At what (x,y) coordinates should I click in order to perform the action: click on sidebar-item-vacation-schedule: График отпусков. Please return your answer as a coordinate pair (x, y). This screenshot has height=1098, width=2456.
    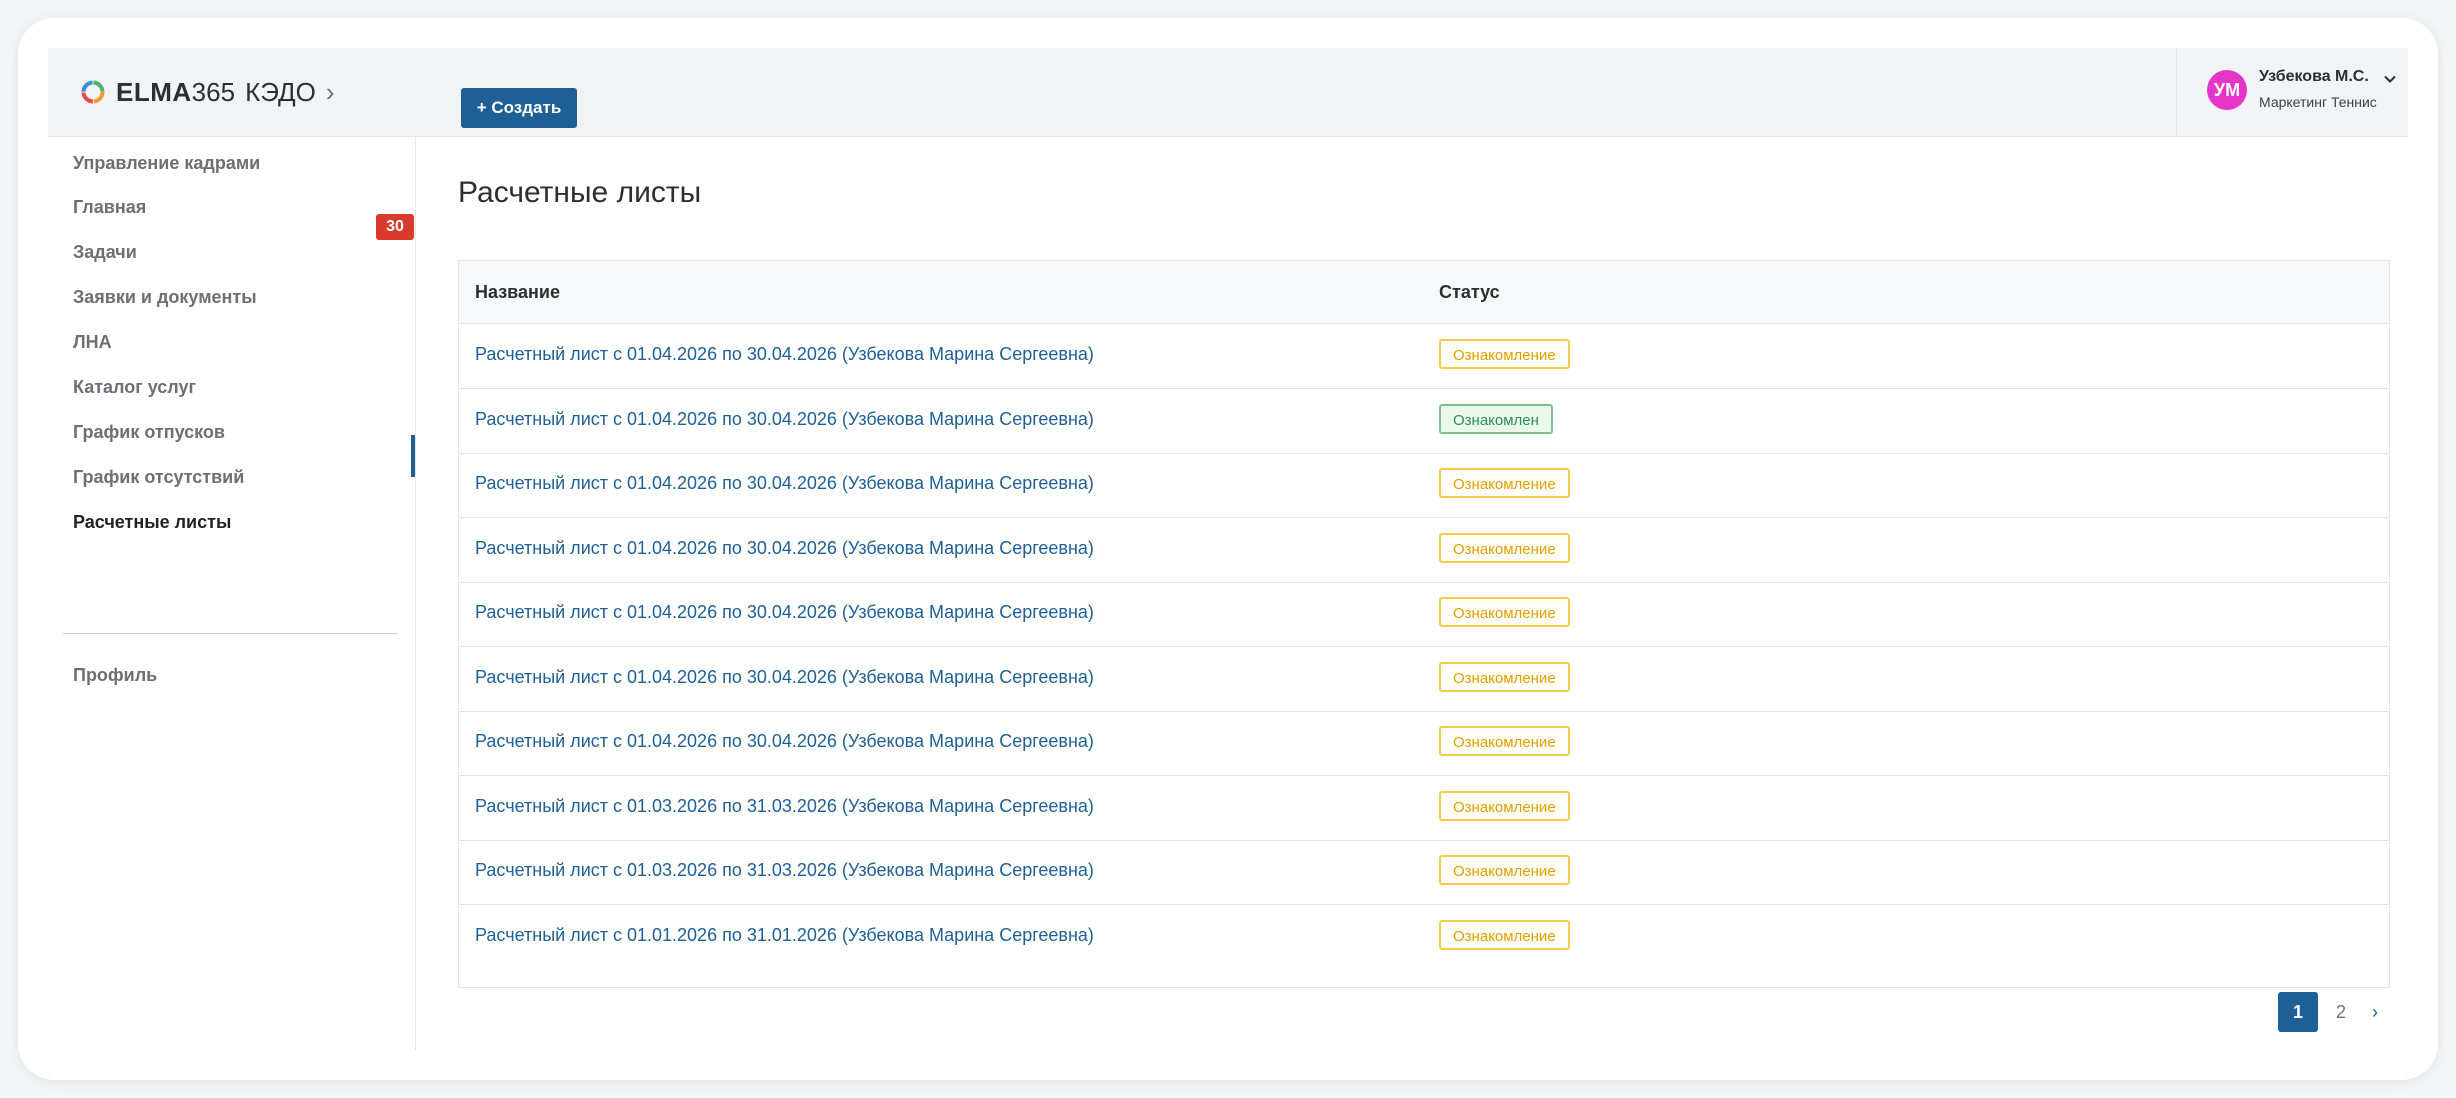
    Looking at the image, I should click on (233, 432).